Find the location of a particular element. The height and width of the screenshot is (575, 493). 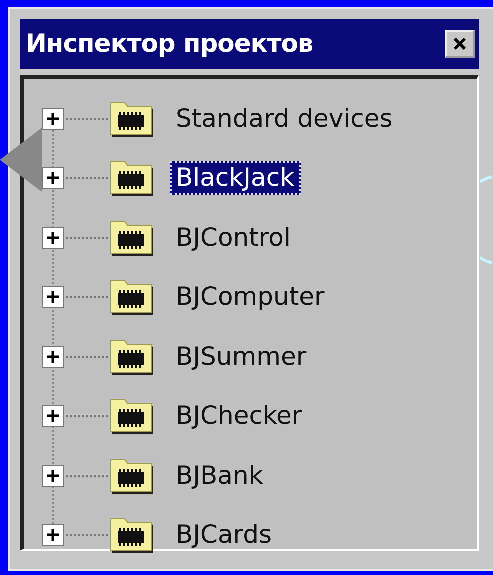

close-button is located at coordinates (460, 44).